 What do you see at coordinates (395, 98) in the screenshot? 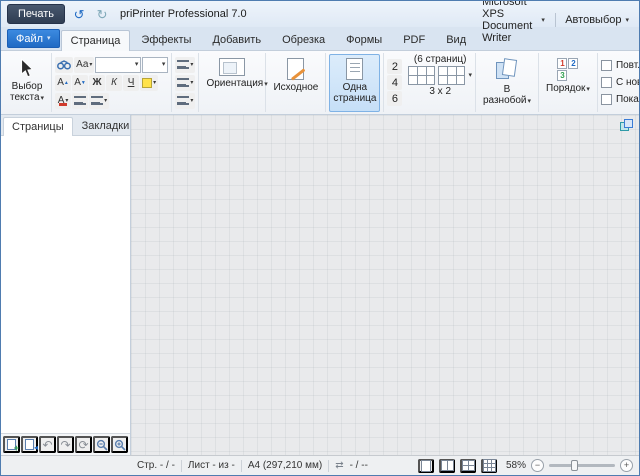
I see `pages-6-button: 6` at bounding box center [395, 98].